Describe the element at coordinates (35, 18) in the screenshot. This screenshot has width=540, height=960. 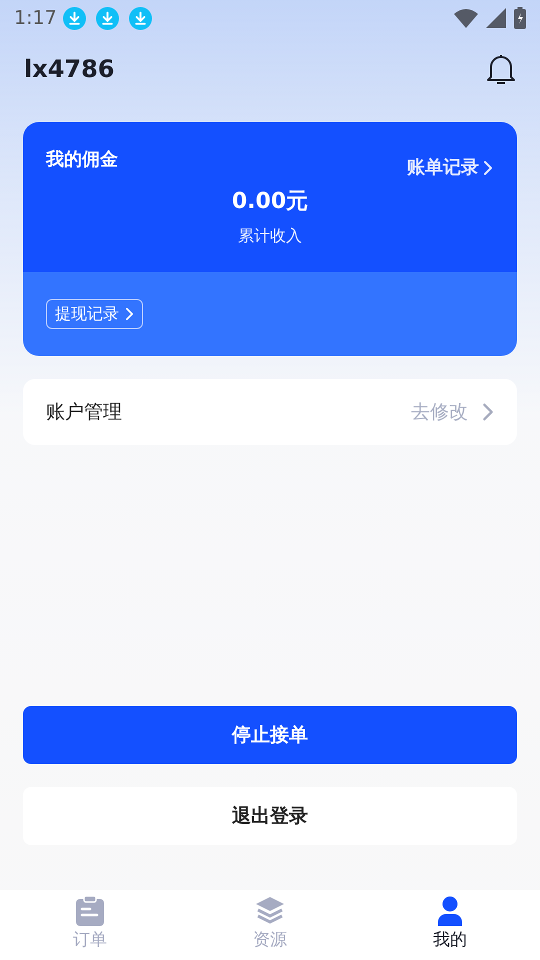
I see `status-time: 1:17` at that location.